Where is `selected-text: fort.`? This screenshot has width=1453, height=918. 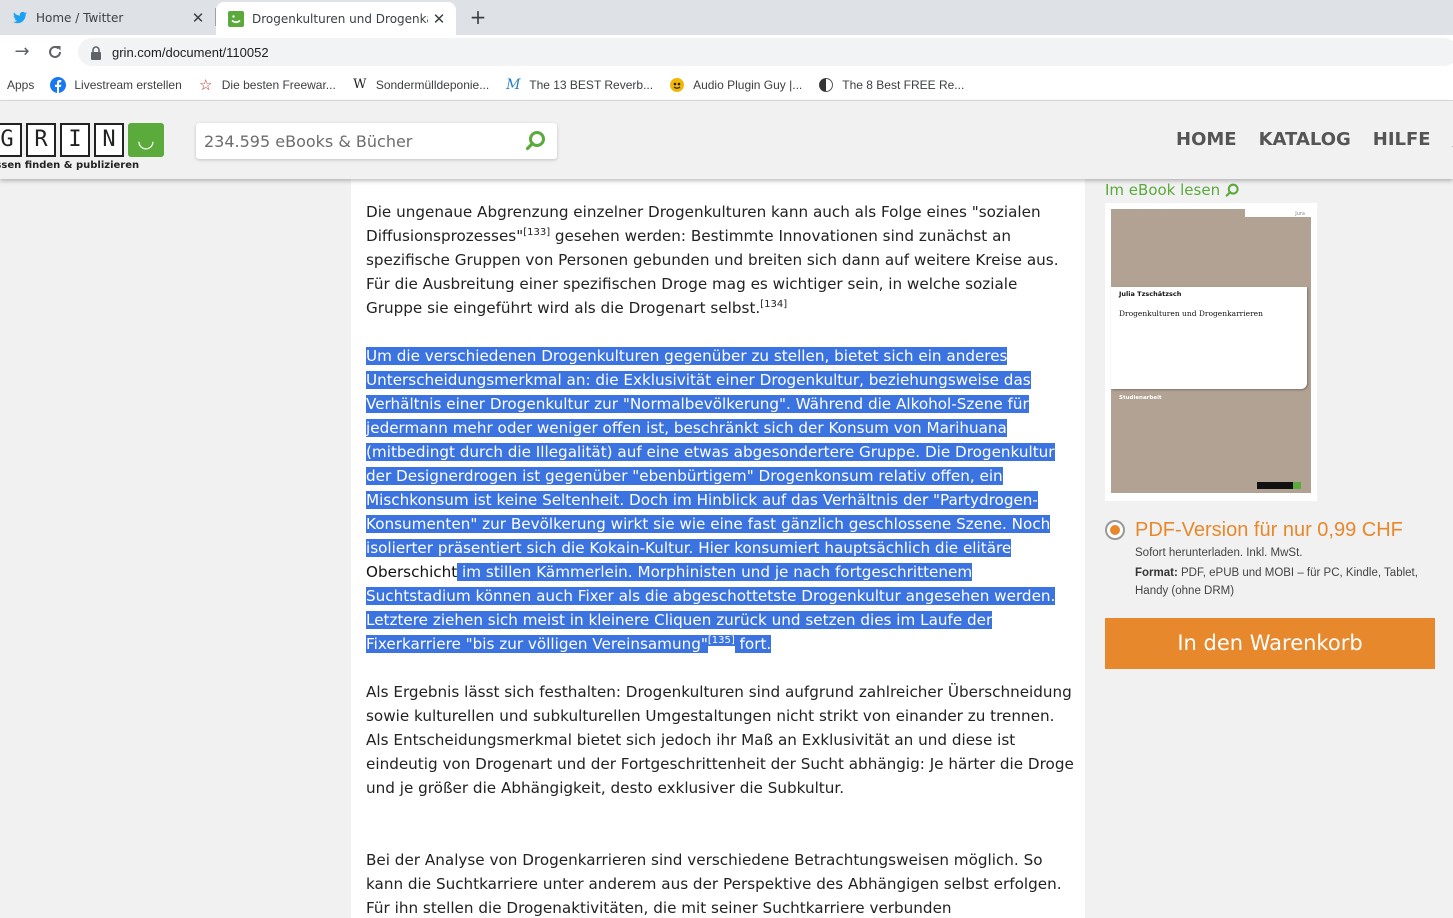 selected-text: fort. is located at coordinates (753, 644).